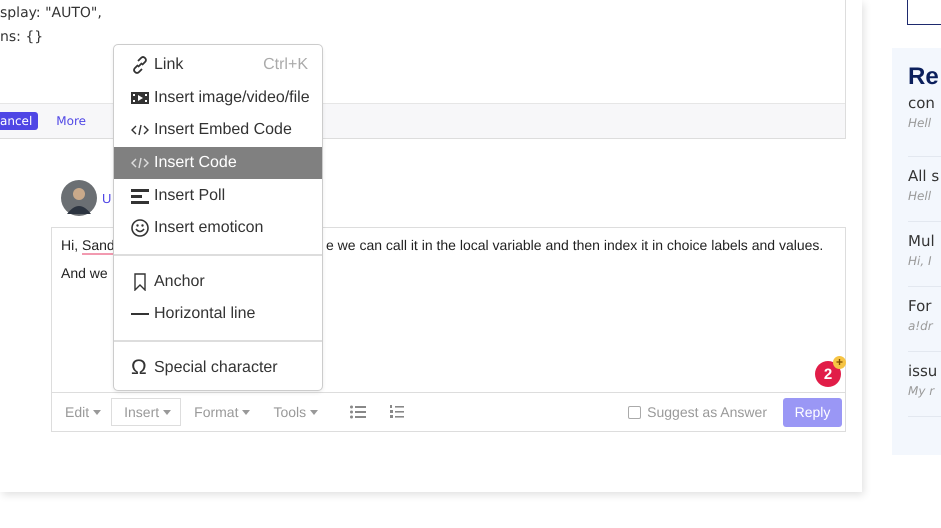  Describe the element at coordinates (921, 326) in the screenshot. I see `post-snippet: a!dr` at that location.